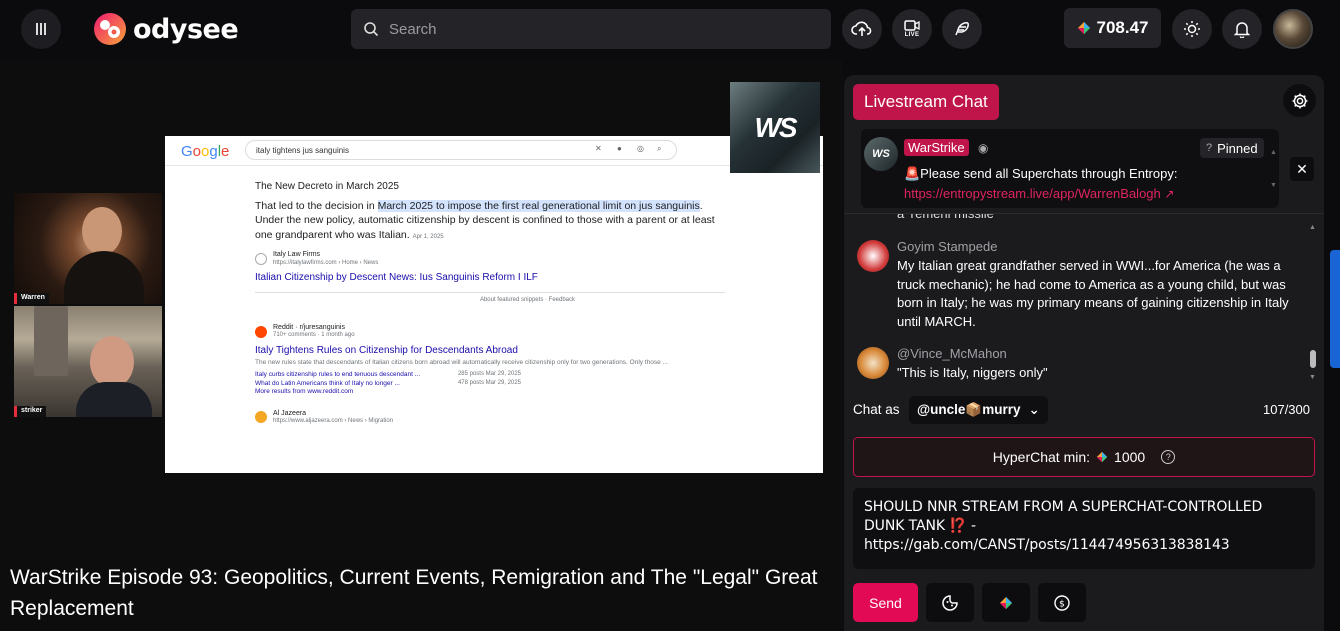 Image resolution: width=1340 pixels, height=631 pixels. I want to click on user-avatar, so click(1293, 29).